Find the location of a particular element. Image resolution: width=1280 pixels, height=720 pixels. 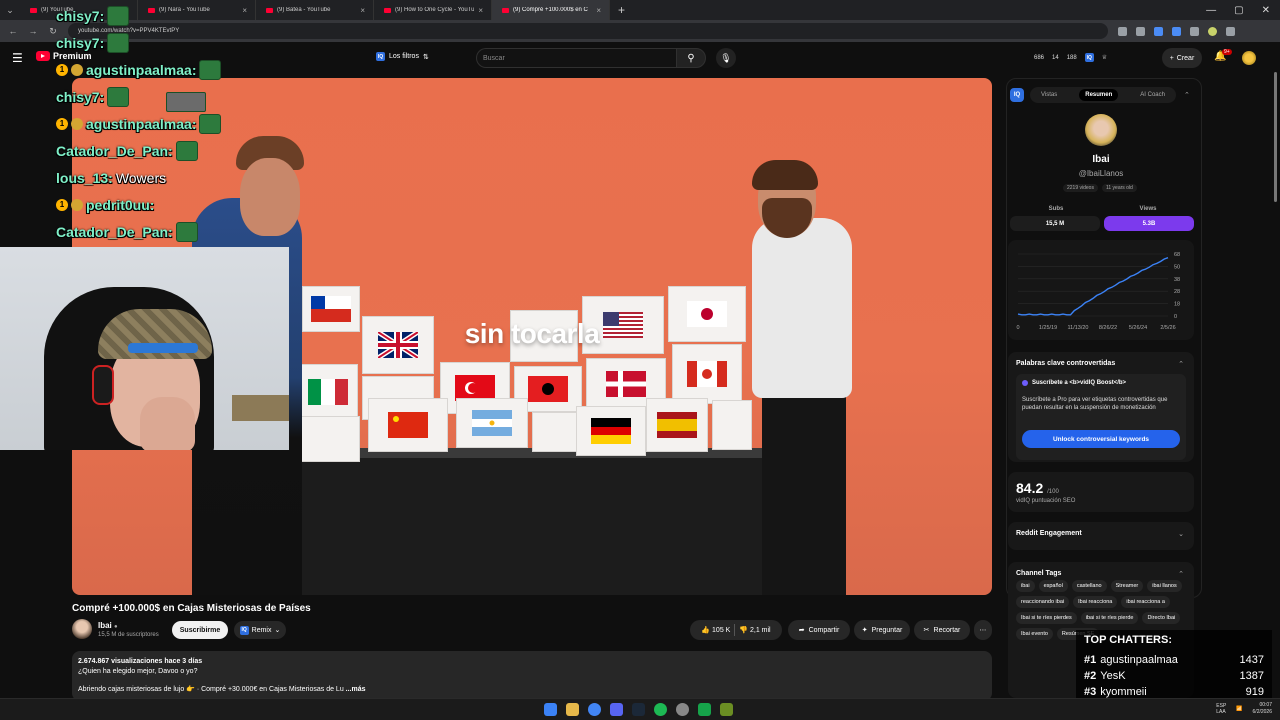

search-button: ⚲ is located at coordinates (691, 58).